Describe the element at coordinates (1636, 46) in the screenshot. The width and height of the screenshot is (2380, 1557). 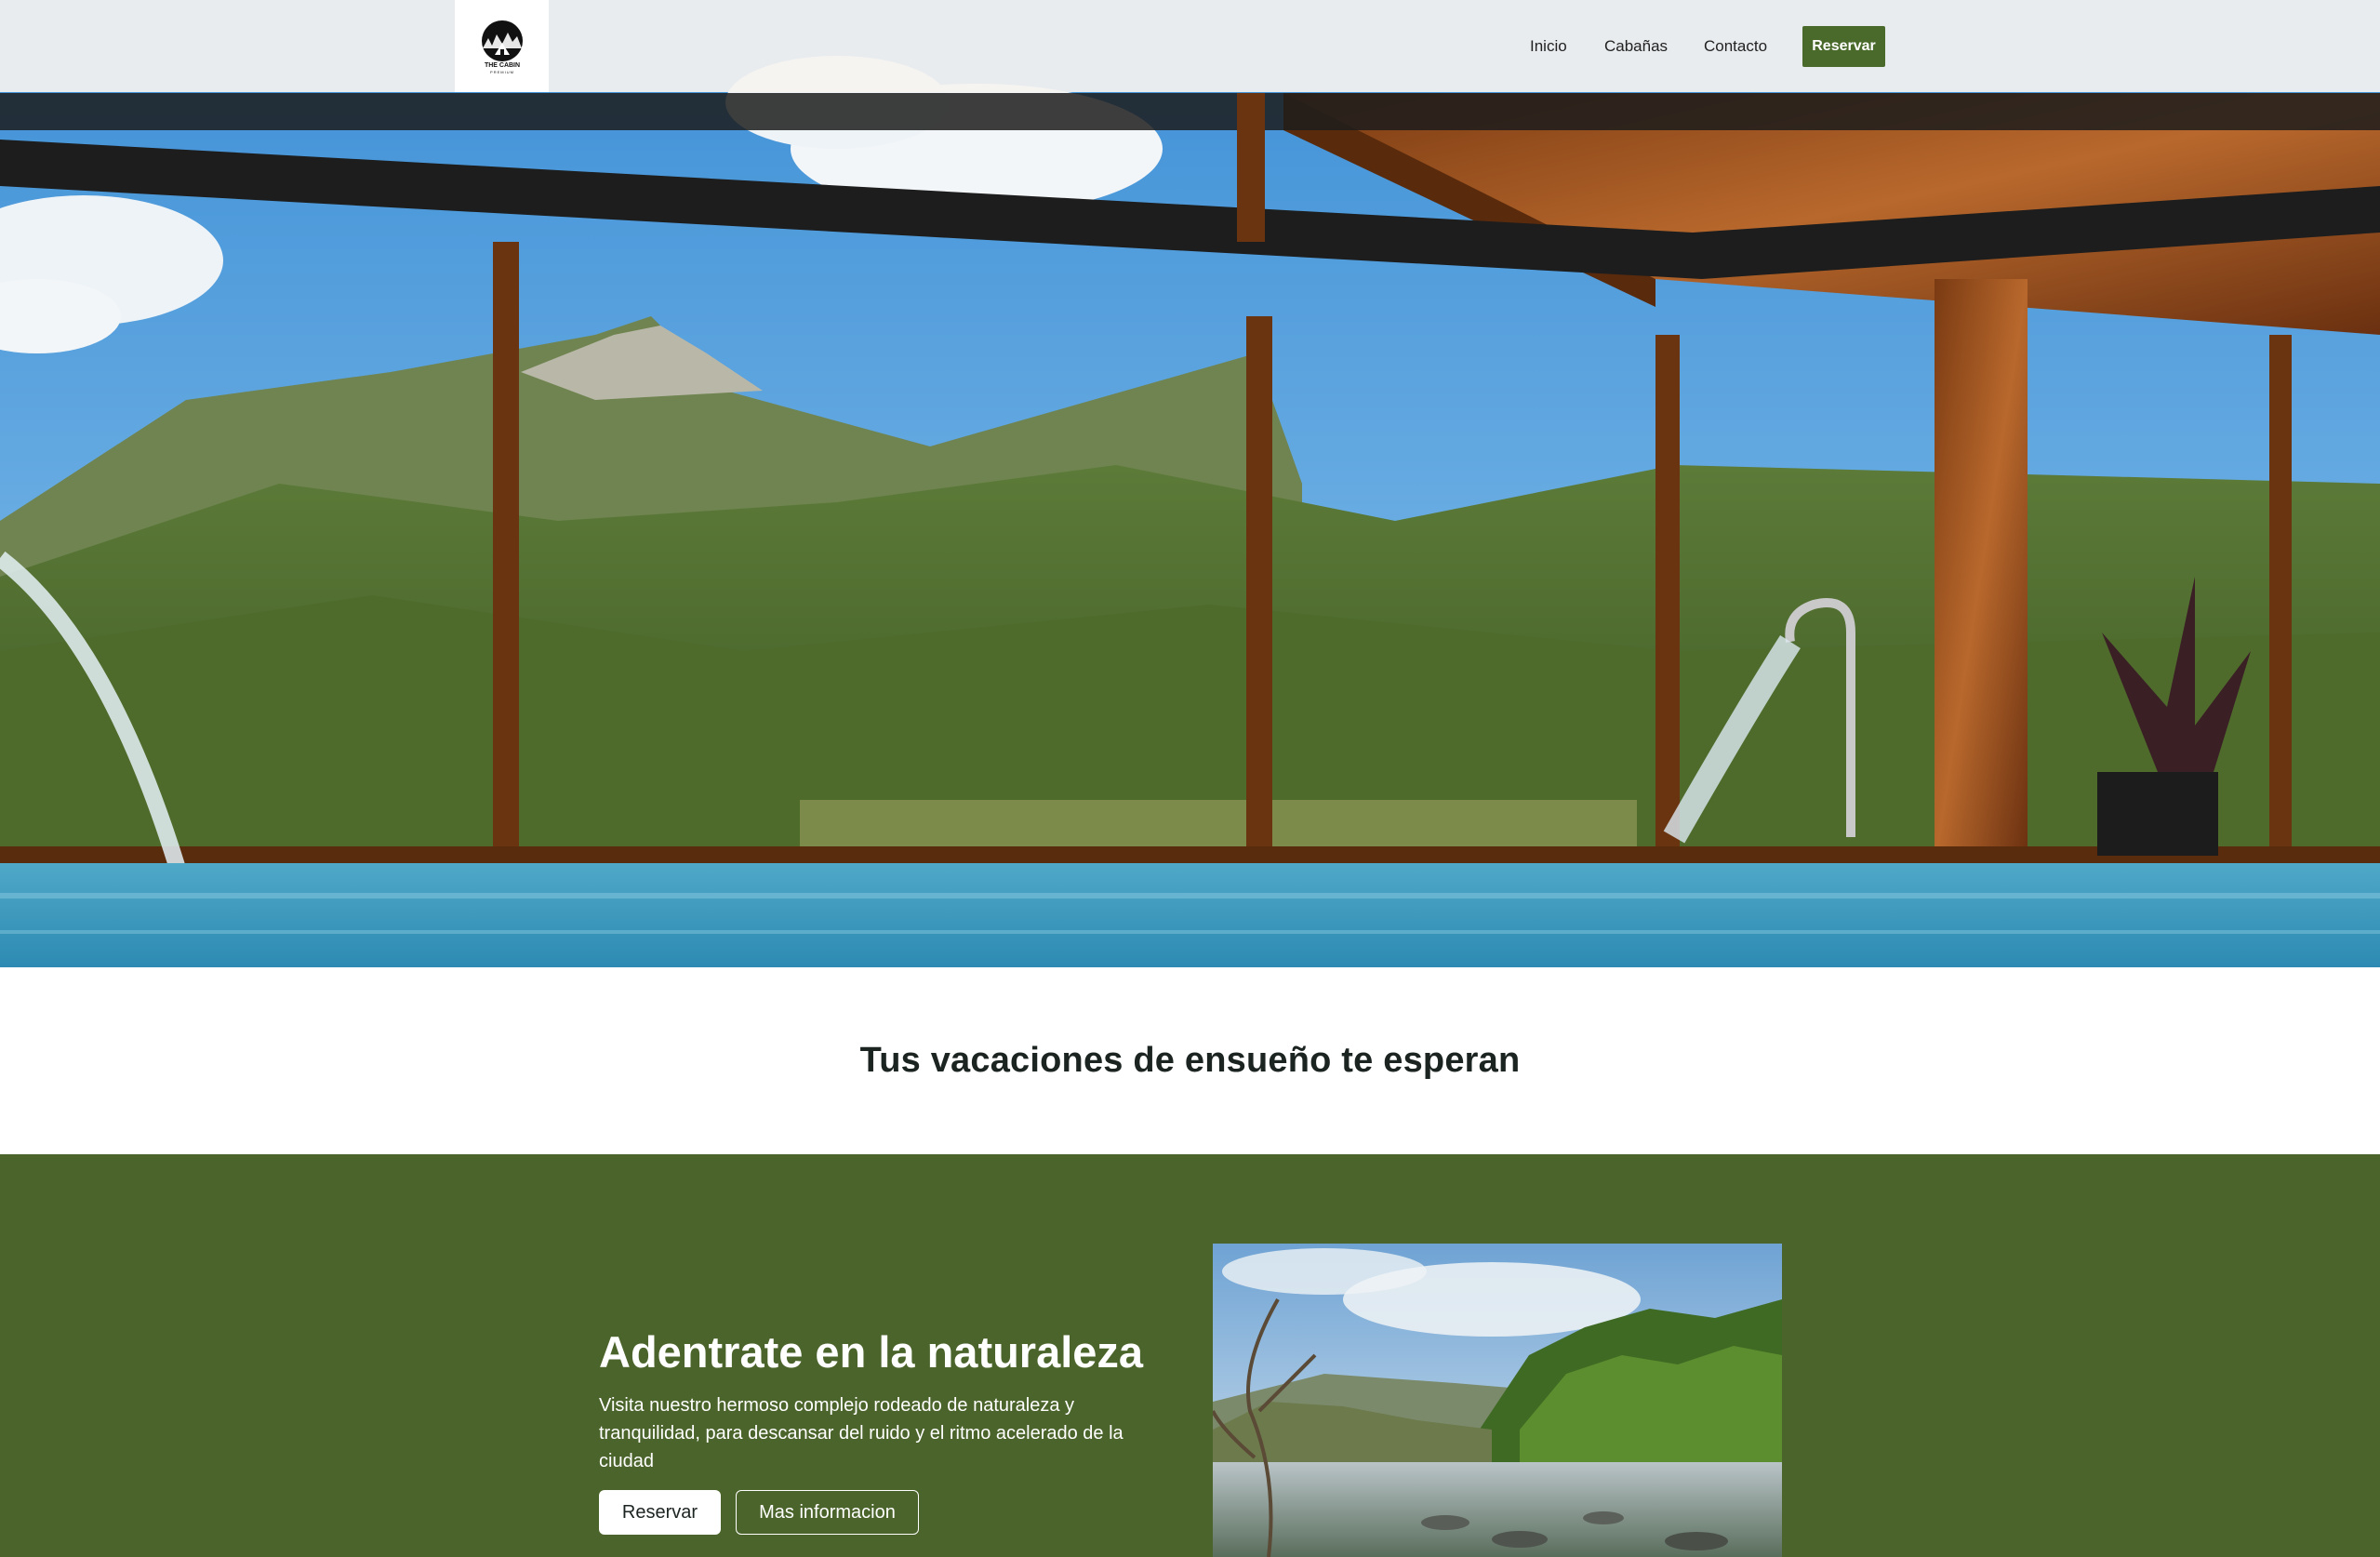
I see `nav-link-cabanas: Cabañas` at that location.